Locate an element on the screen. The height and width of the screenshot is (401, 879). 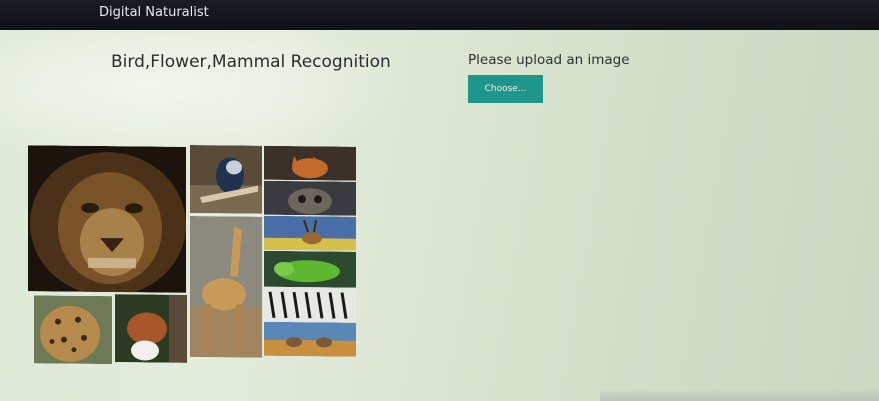
brand-link: Digital Naturalist is located at coordinates (154, 12).